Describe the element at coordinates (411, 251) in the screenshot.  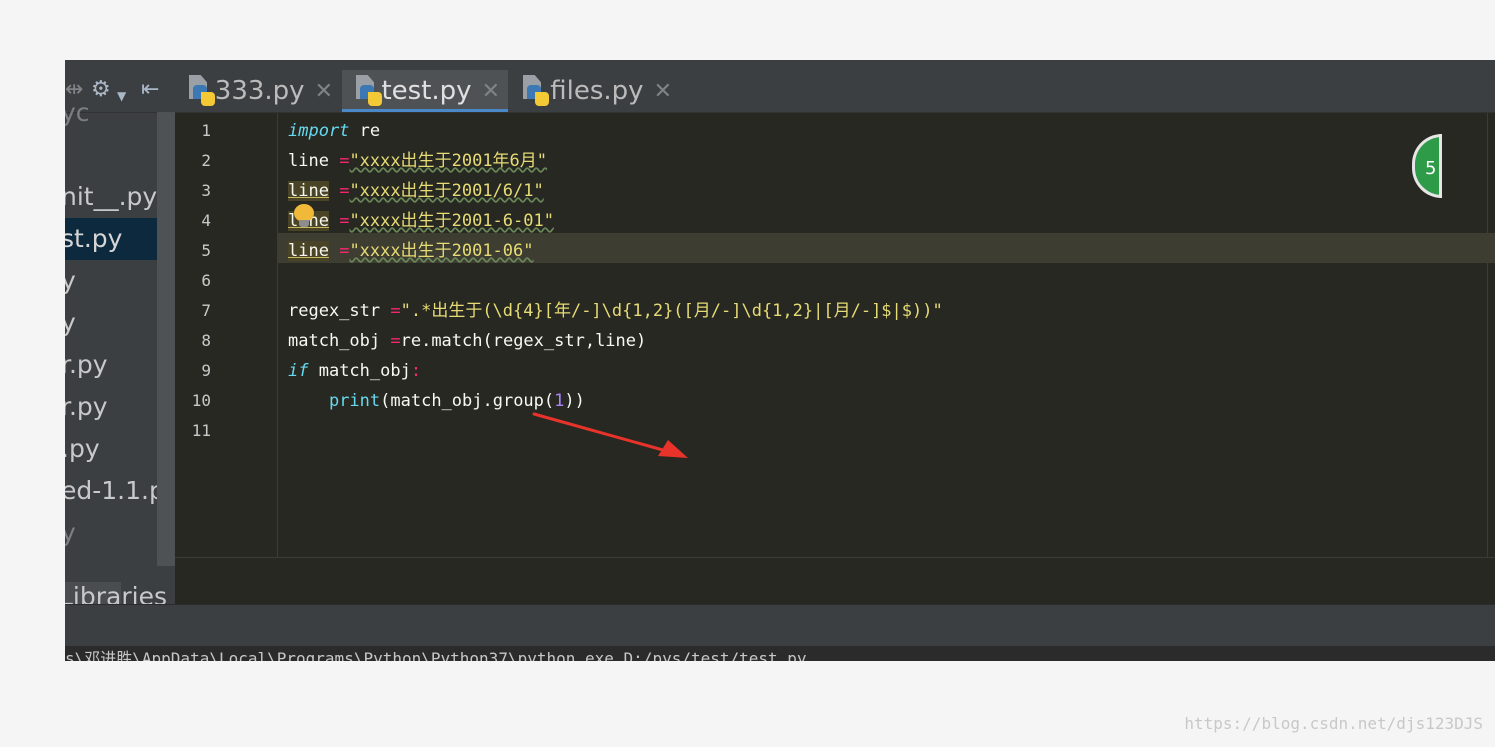
I see `code-line-5: line ="xxxx出生于2001-06"` at that location.